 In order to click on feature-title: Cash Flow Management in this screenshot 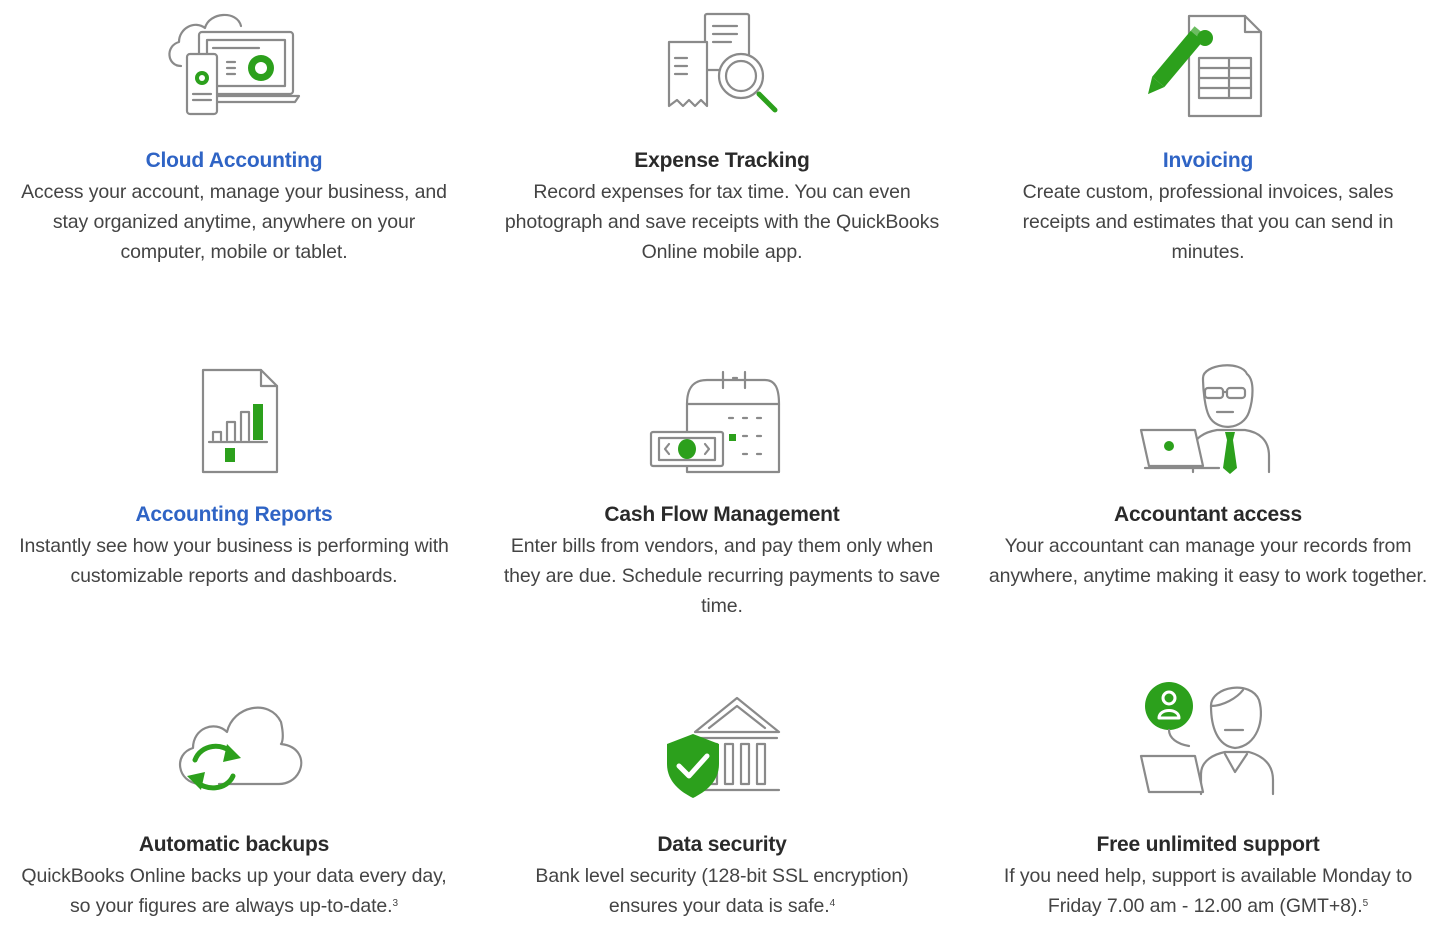, I will do `click(722, 514)`.